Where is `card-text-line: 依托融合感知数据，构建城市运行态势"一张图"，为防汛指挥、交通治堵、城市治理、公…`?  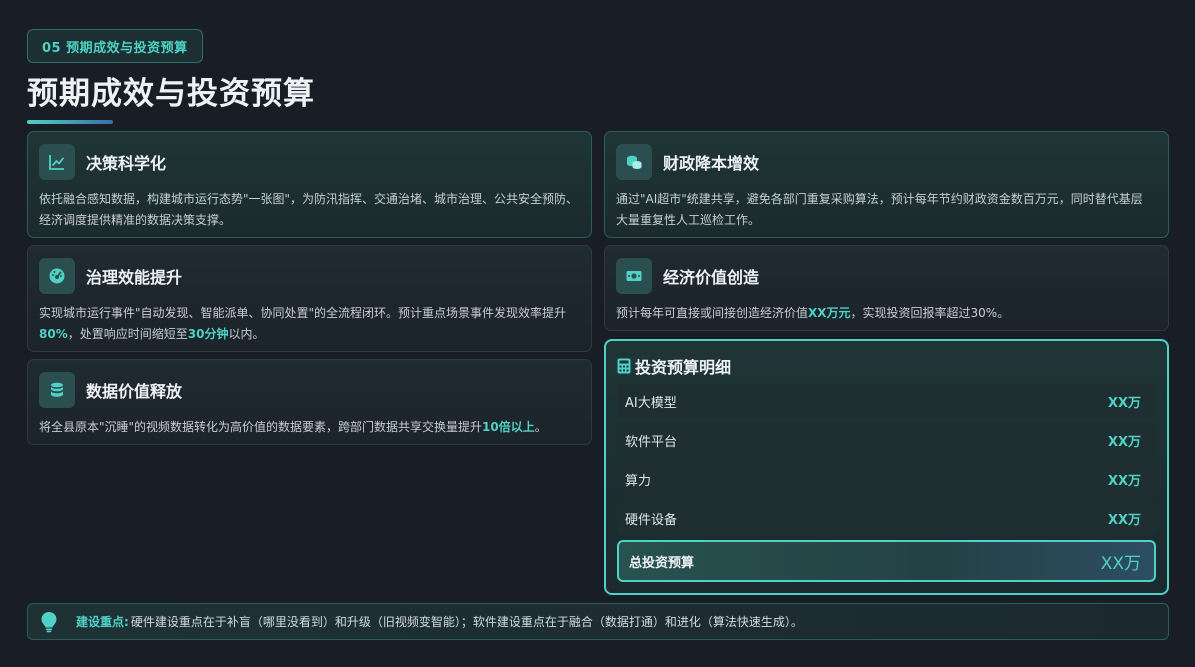 card-text-line: 依托融合感知数据，构建城市运行态势"一张图"，为防汛指挥、交通治堵、城市治理、公… is located at coordinates (309, 199).